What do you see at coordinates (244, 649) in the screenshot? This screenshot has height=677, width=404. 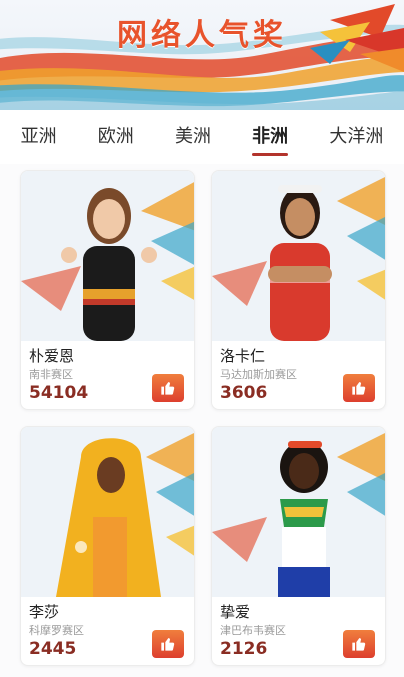 I see `vote-count: 2126` at bounding box center [244, 649].